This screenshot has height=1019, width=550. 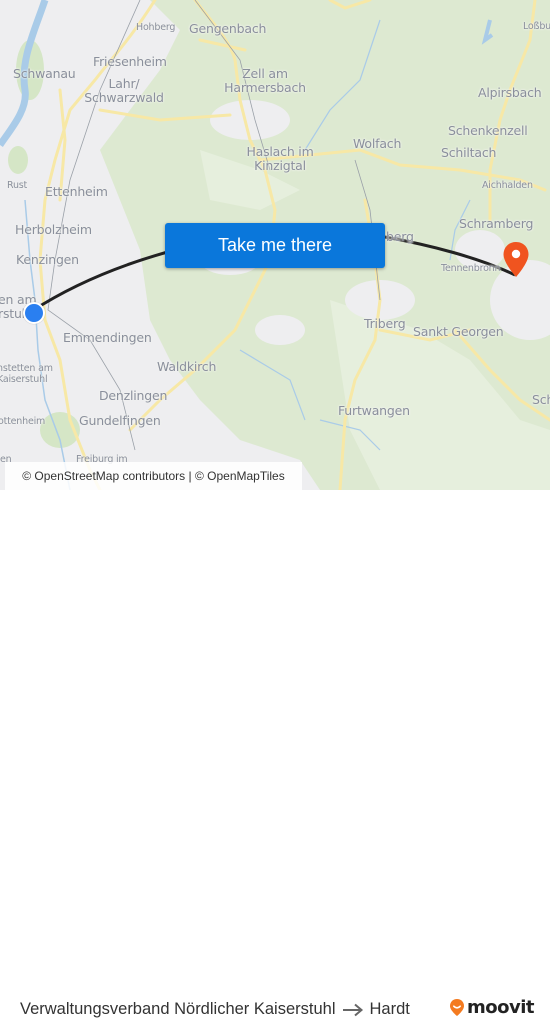 I want to click on destination-pin-icon, so click(x=516, y=260).